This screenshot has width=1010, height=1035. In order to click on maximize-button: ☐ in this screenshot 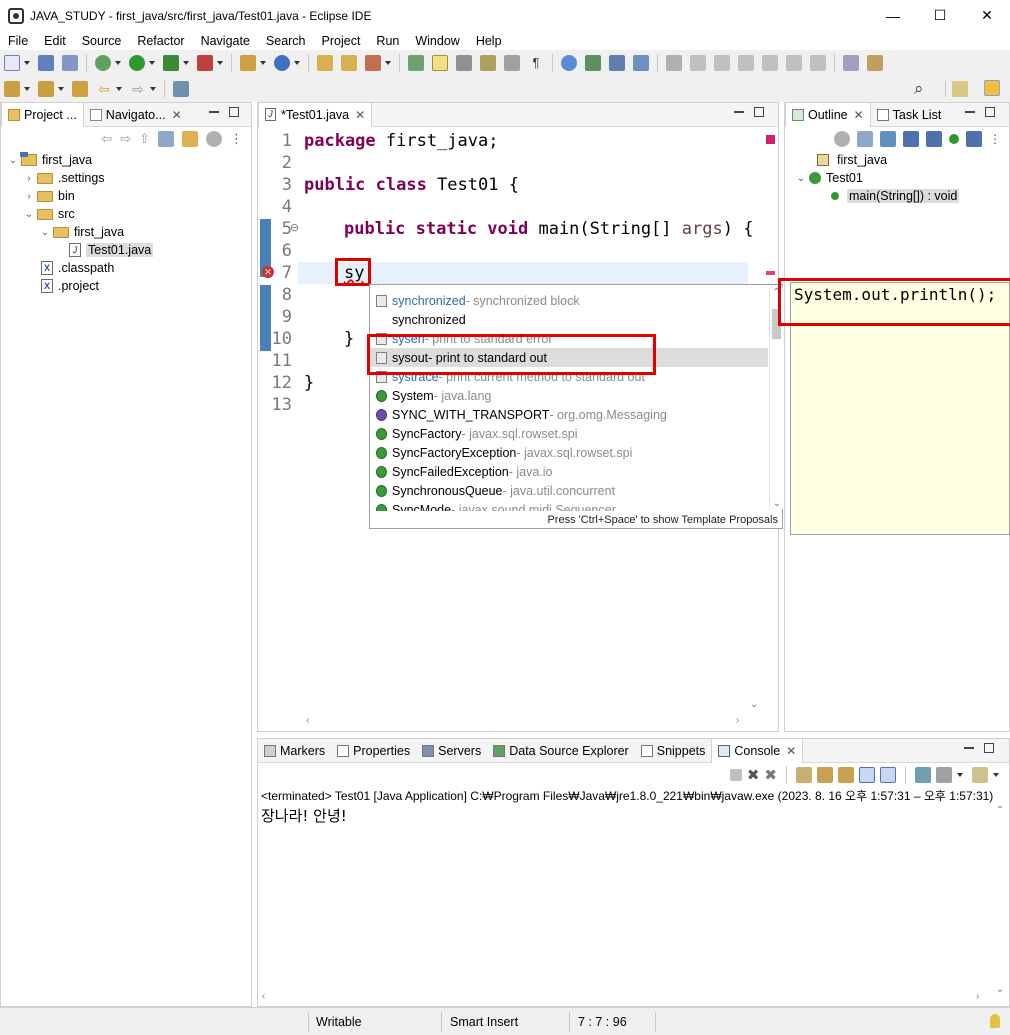, I will do `click(940, 15)`.